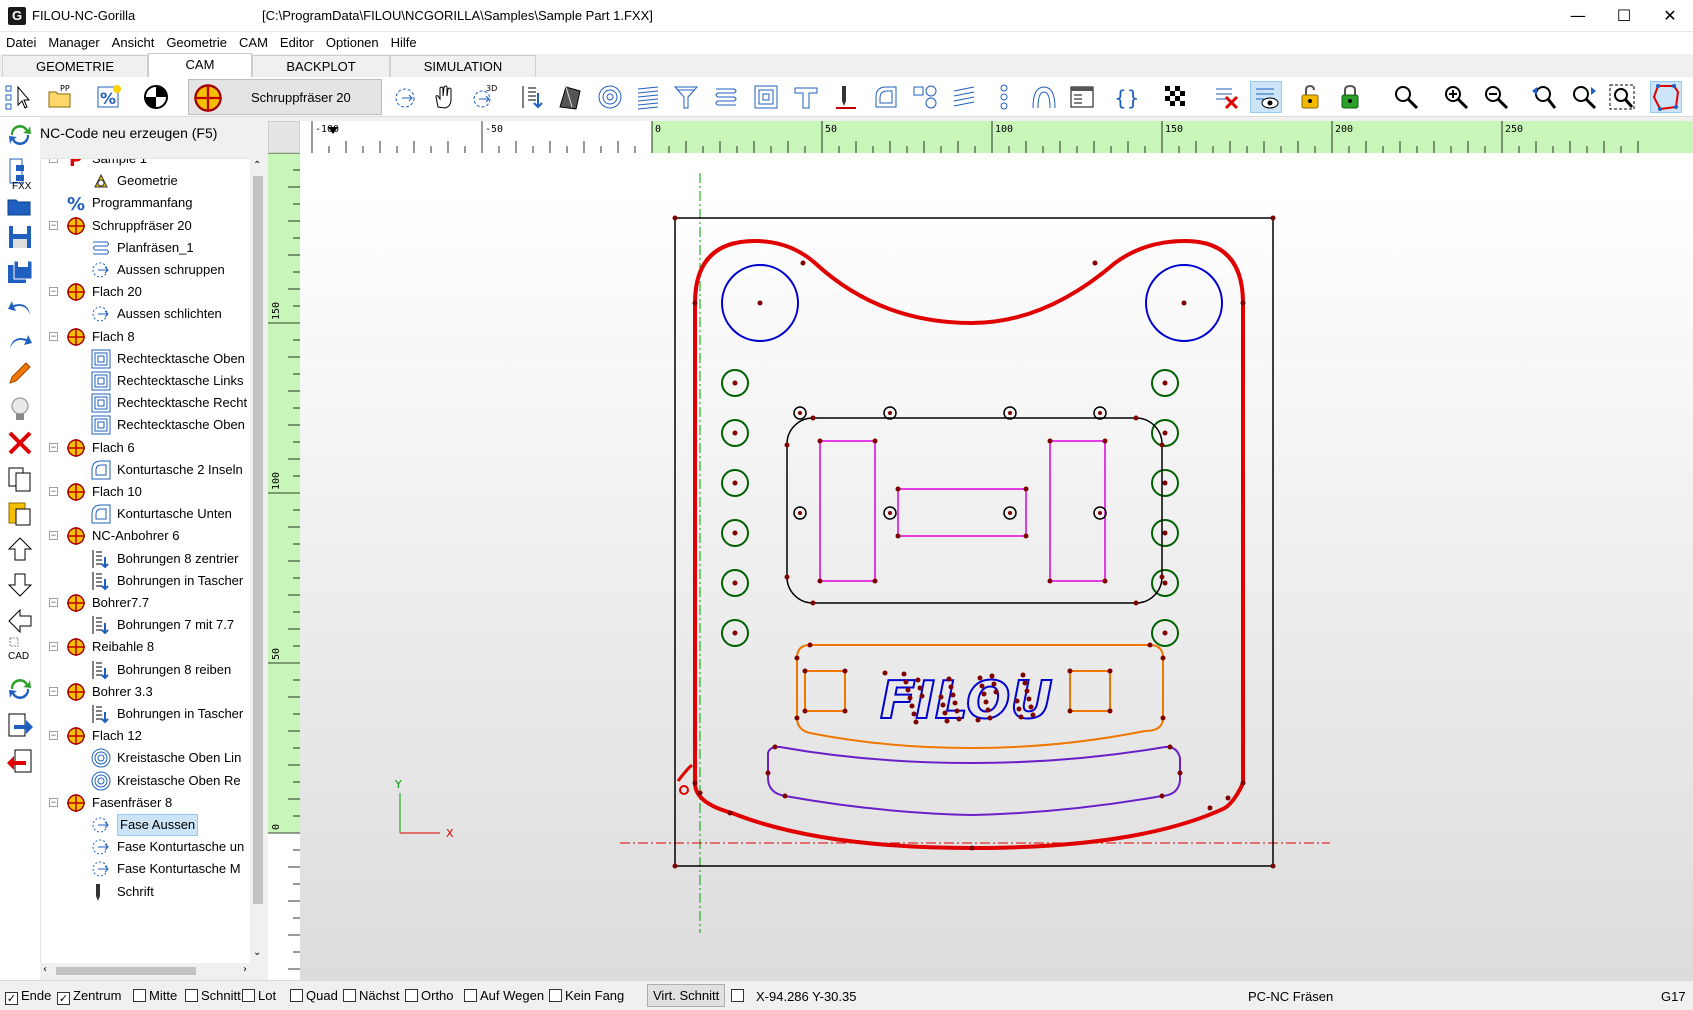 This screenshot has width=1693, height=1010. I want to click on tab-backplot: BACKPLOT, so click(321, 66).